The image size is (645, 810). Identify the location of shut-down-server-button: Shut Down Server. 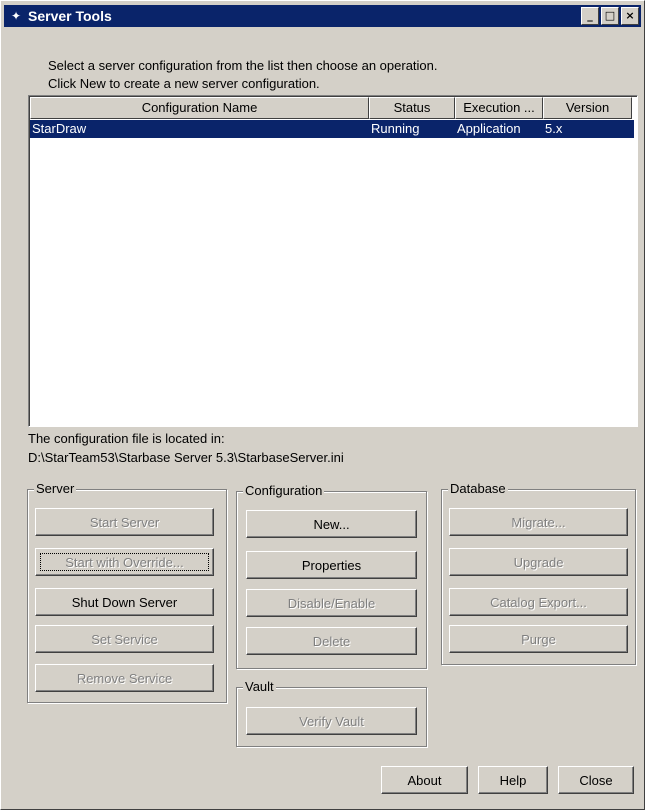
(124, 602).